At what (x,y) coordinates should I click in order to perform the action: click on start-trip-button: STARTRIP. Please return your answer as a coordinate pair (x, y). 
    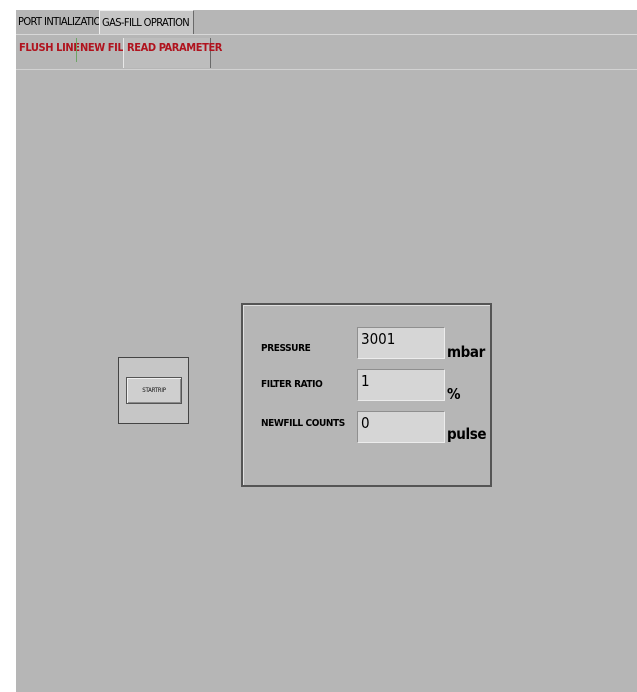
    Looking at the image, I should click on (154, 390).